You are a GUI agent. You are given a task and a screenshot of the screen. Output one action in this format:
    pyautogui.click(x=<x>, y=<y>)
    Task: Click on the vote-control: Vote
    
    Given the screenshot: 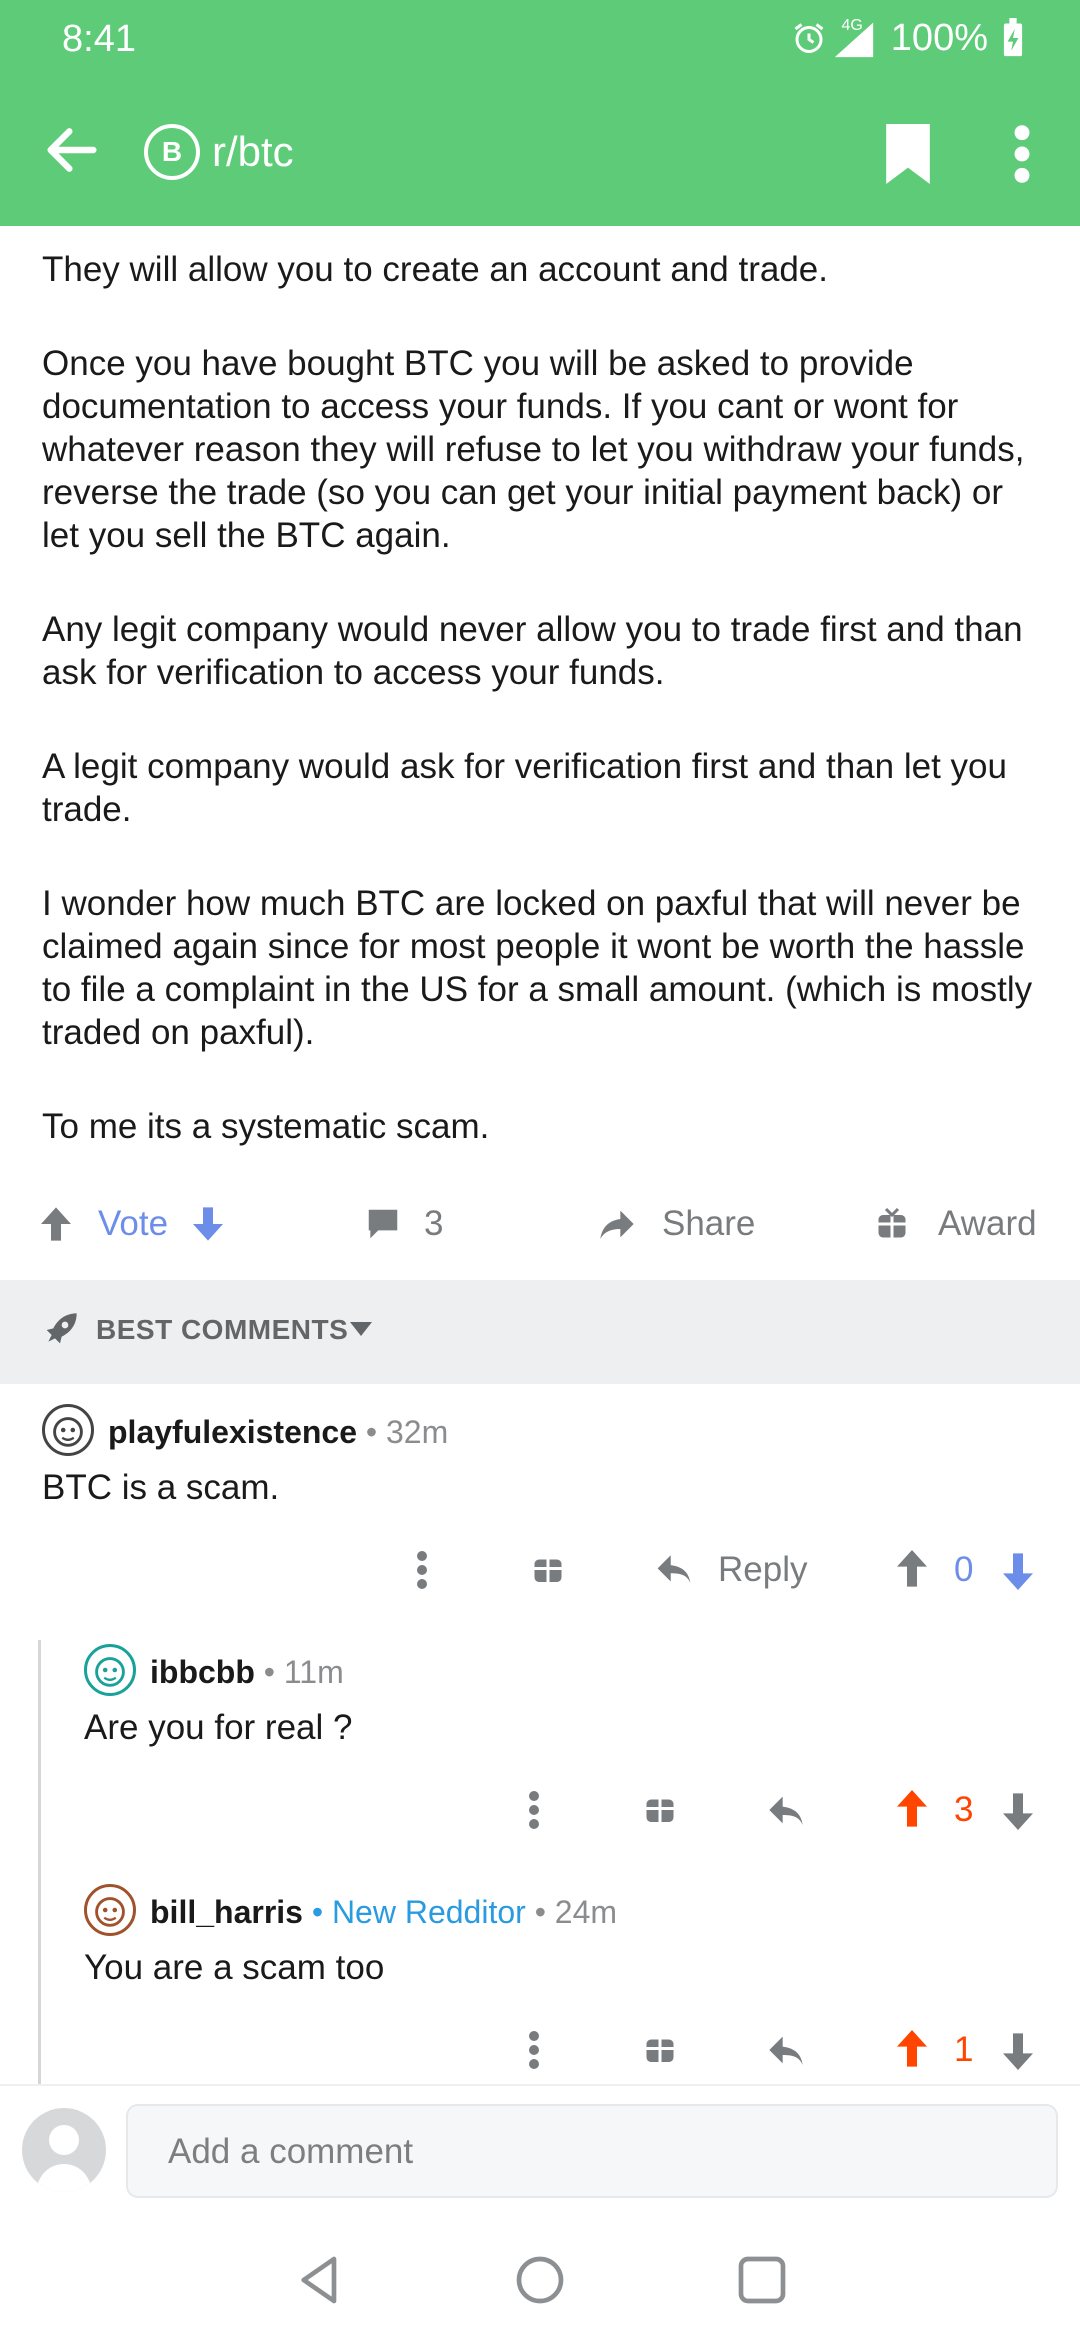 What is the action you would take?
    pyautogui.click(x=132, y=1224)
    